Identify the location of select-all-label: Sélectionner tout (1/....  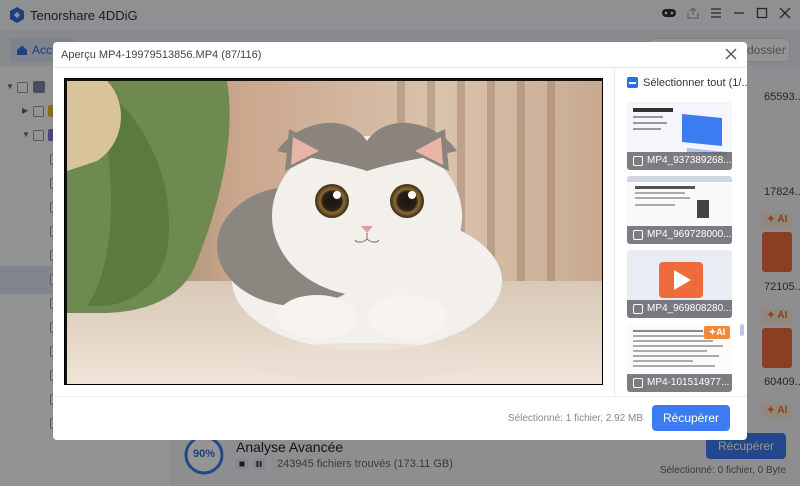
(695, 83).